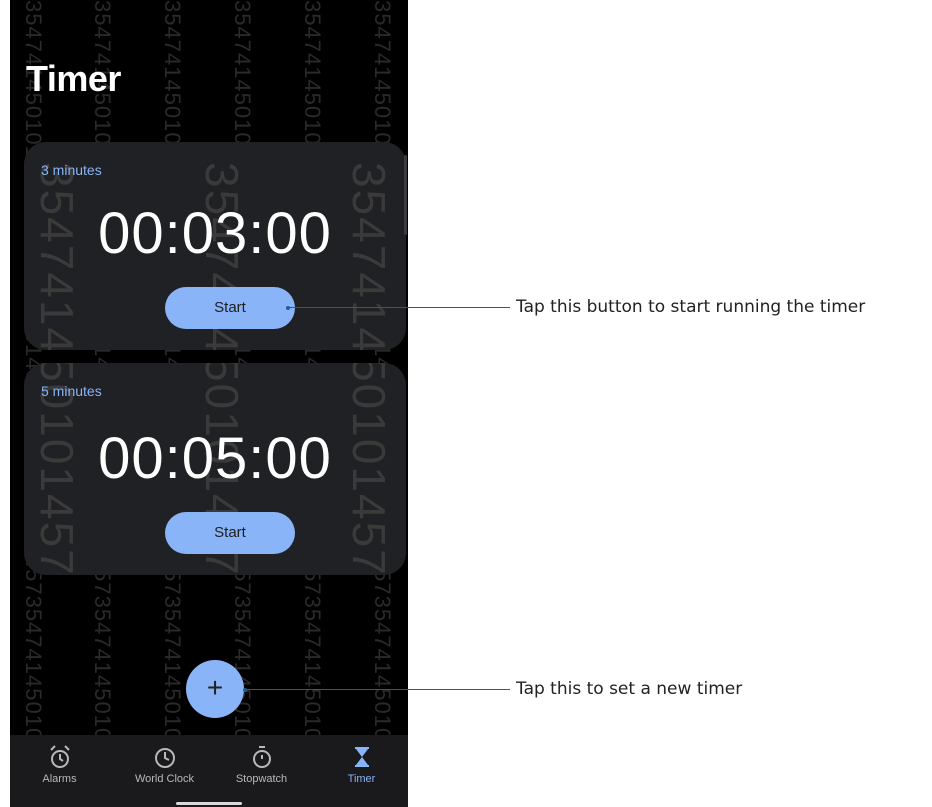 The height and width of the screenshot is (807, 932). I want to click on nav-label: Timer, so click(361, 779).